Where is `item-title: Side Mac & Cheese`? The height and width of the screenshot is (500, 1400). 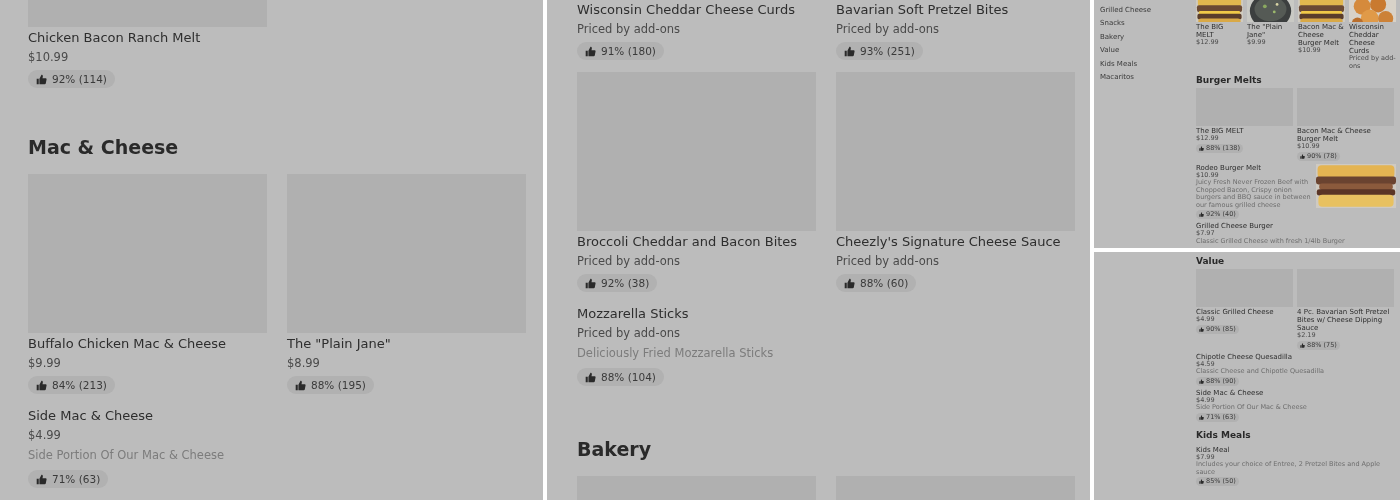
item-title: Side Mac & Cheese is located at coordinates (285, 416).